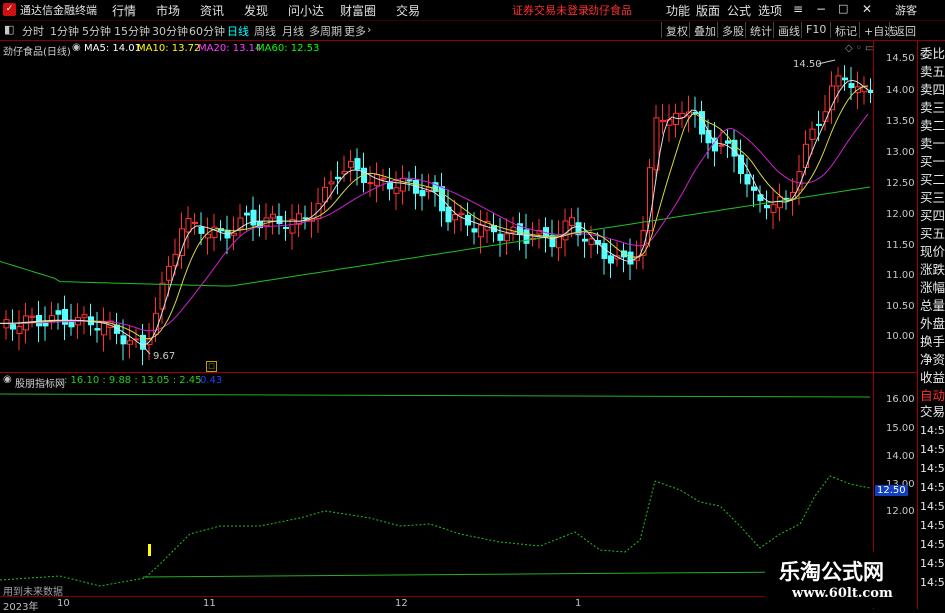 This screenshot has width=945, height=613. Describe the element at coordinates (76, 47) in the screenshot. I see `settings-circle-icon: ◉` at that location.